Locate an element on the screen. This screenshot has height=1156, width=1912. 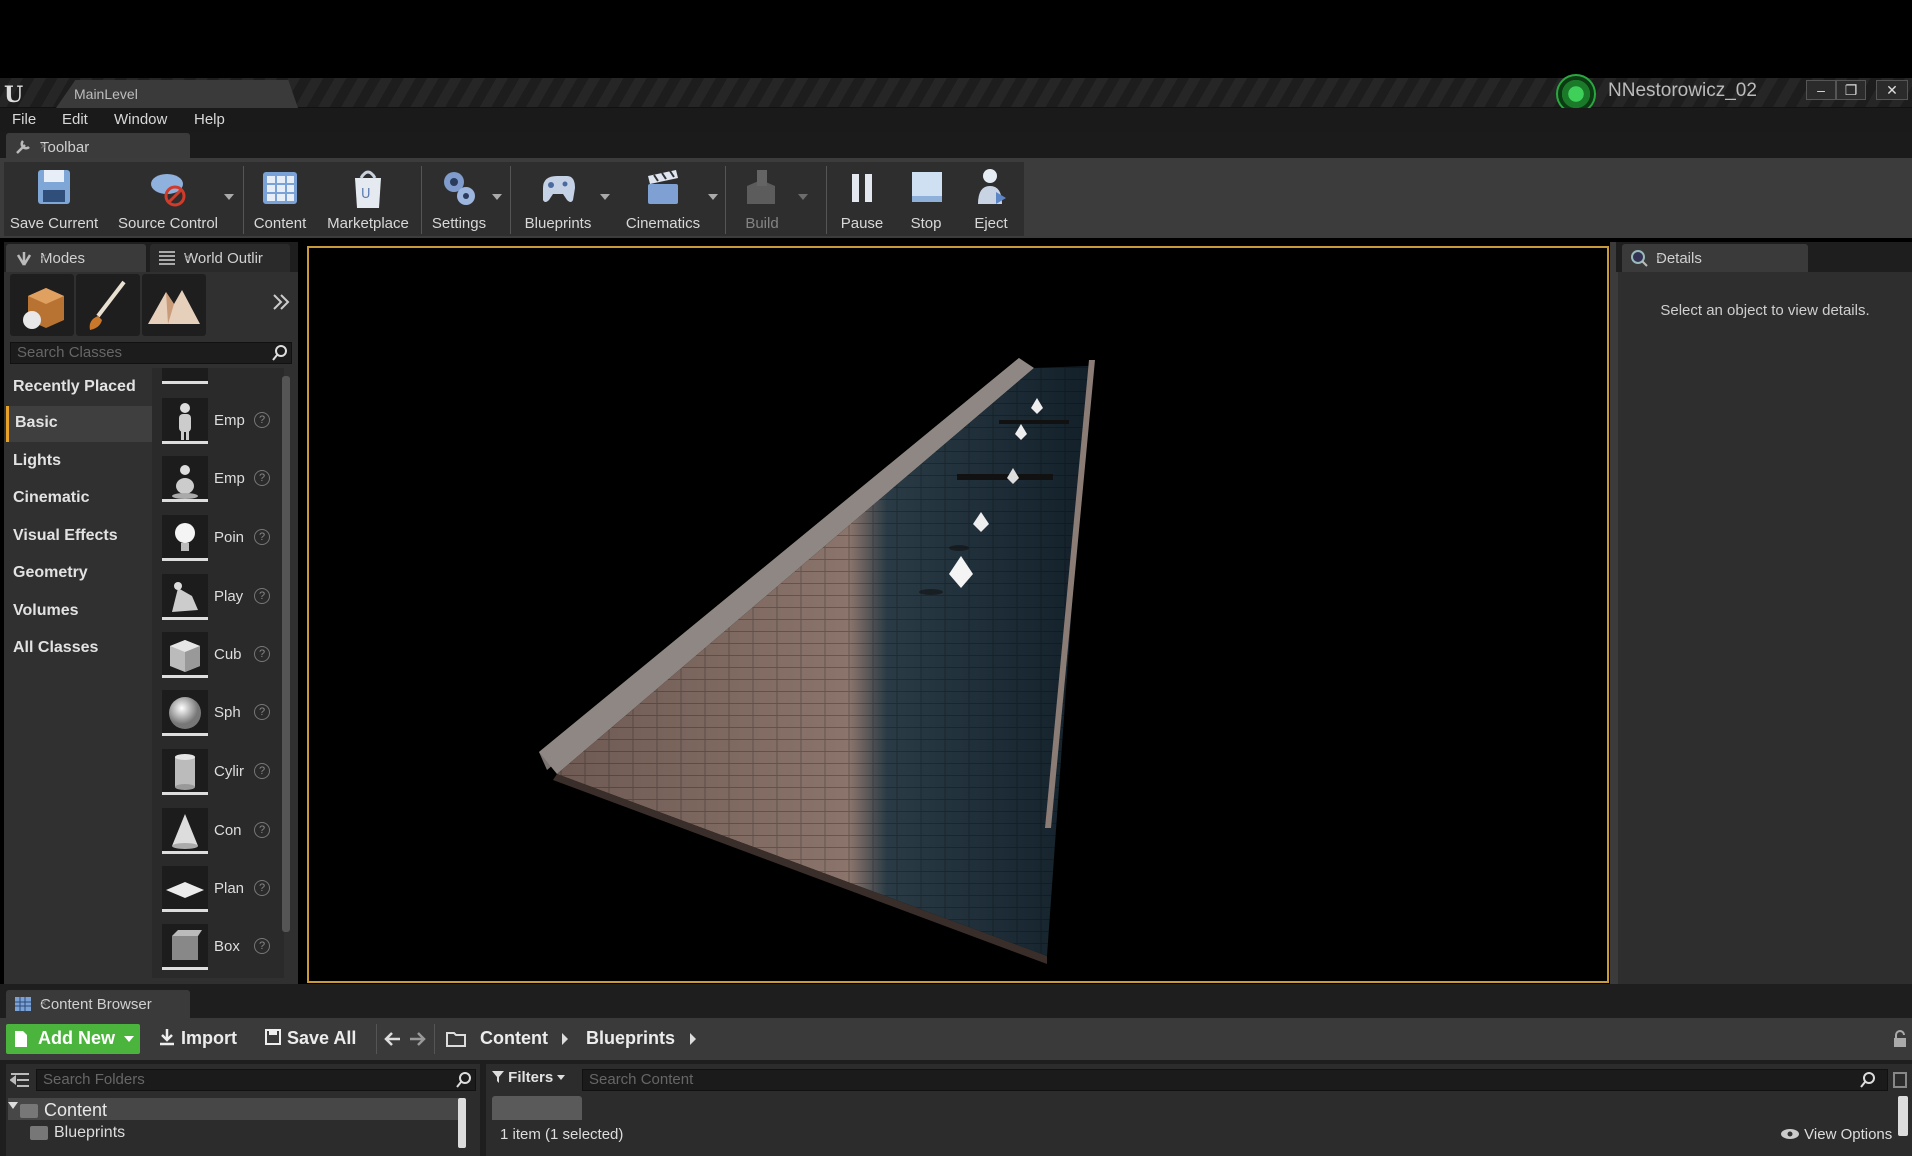
menu-file: File is located at coordinates (24, 121).